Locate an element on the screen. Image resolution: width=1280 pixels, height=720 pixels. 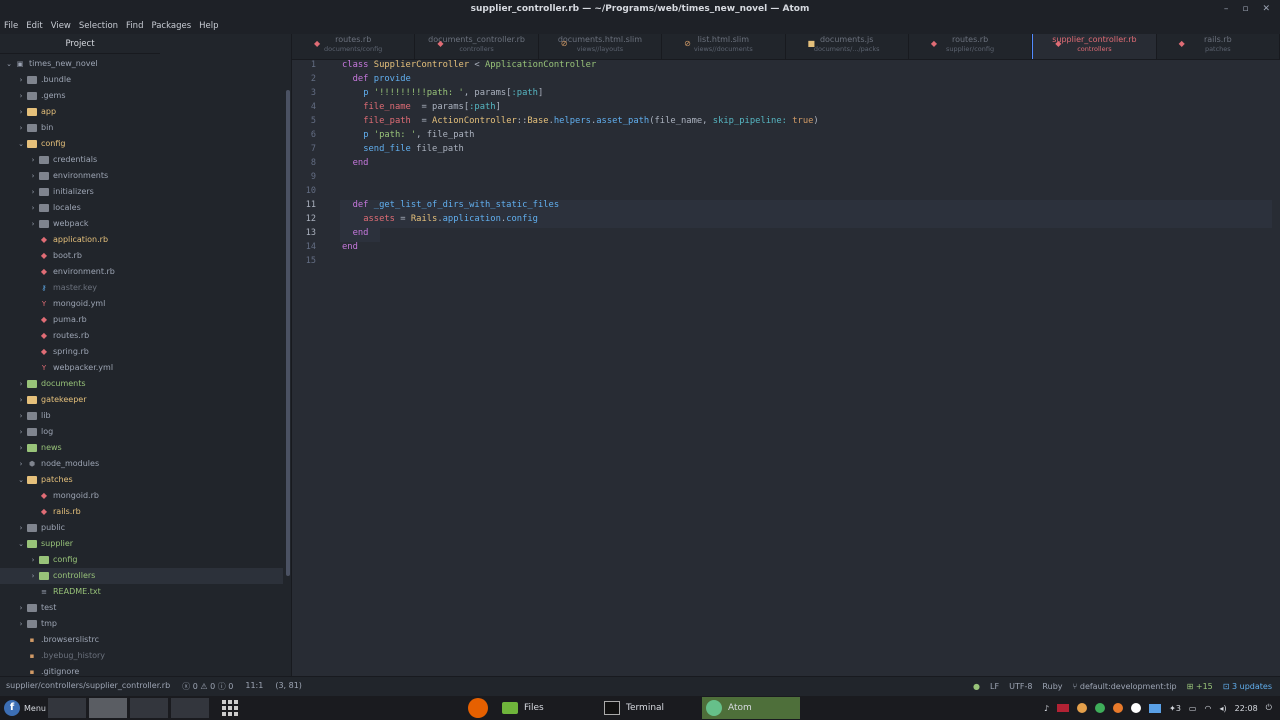
tree-item-public: › public is located at coordinates (141, 528).